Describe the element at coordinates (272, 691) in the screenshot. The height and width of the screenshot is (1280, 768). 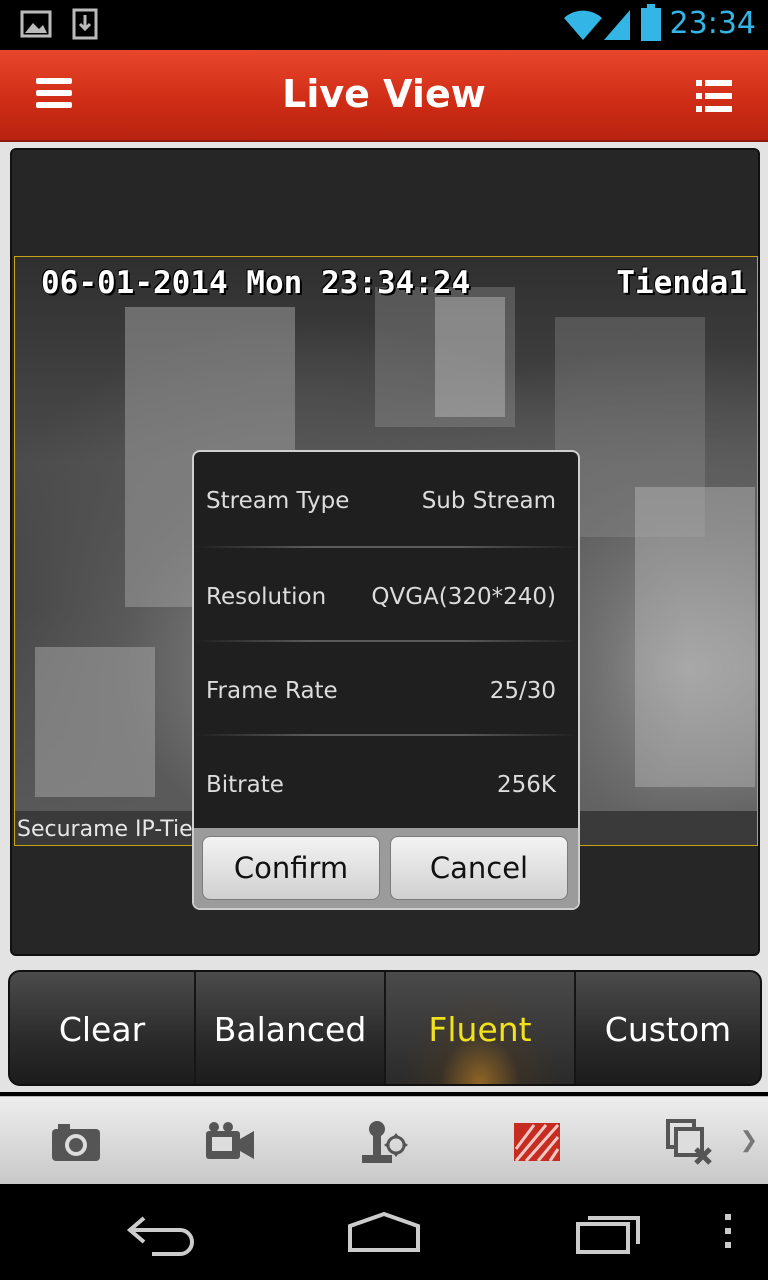
I see `row-label: Frame Rate` at that location.